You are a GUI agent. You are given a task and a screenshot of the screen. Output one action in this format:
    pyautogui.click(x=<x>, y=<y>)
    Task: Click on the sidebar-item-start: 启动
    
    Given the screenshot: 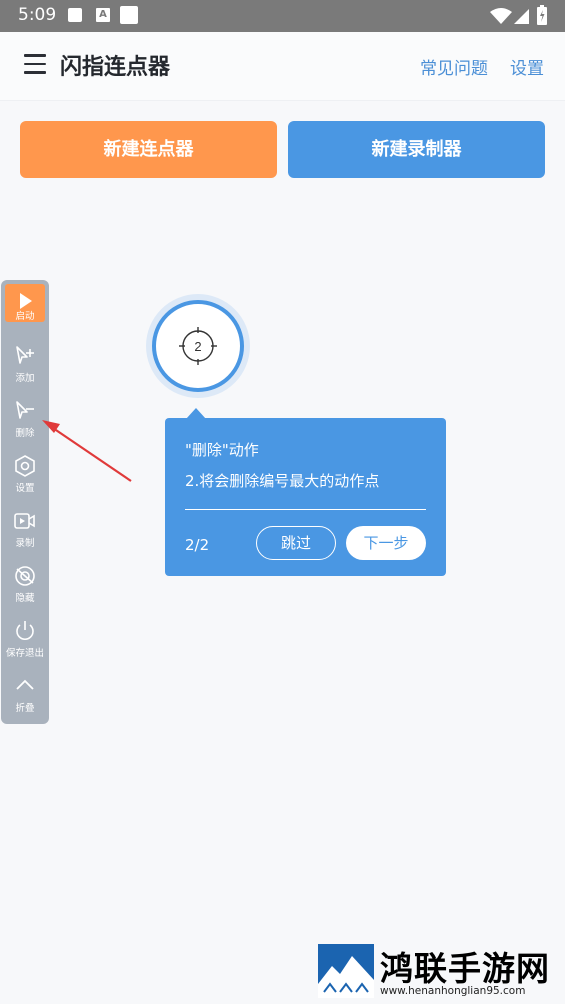 What is the action you would take?
    pyautogui.click(x=25, y=312)
    